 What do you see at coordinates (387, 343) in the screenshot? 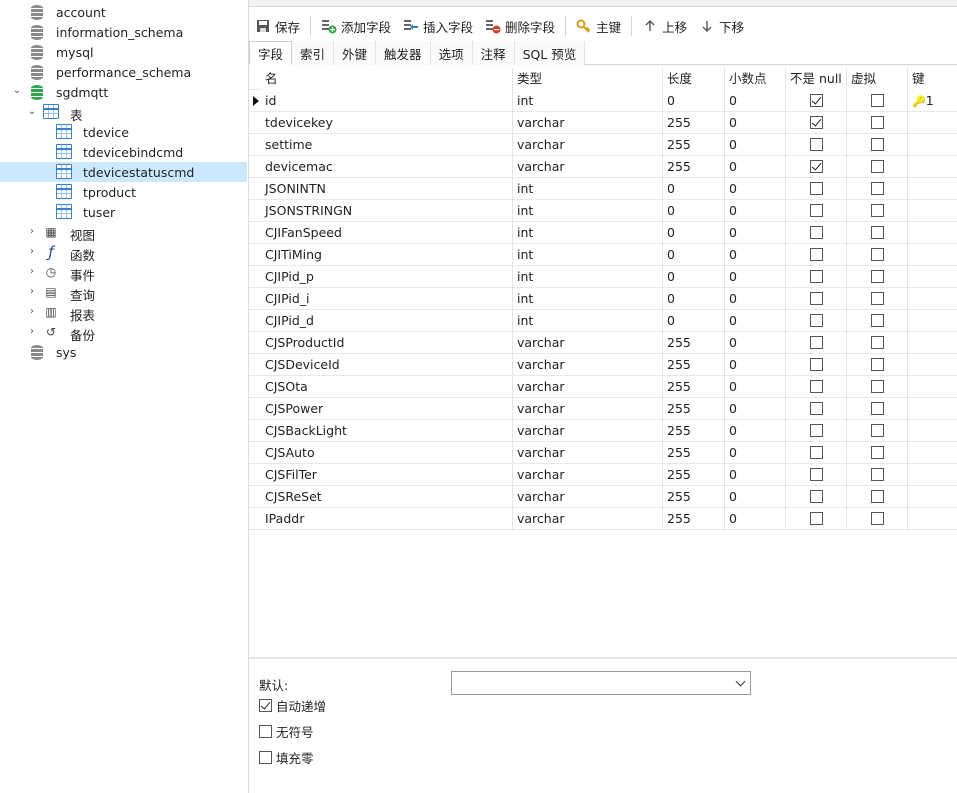
I see `field-name-cell: CJSProductId` at bounding box center [387, 343].